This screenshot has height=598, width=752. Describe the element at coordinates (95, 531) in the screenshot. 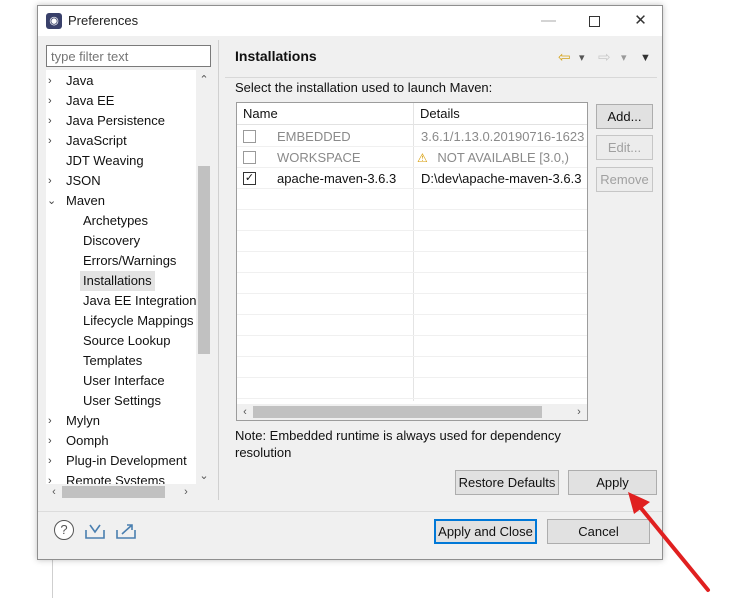

I see `import-icon` at that location.